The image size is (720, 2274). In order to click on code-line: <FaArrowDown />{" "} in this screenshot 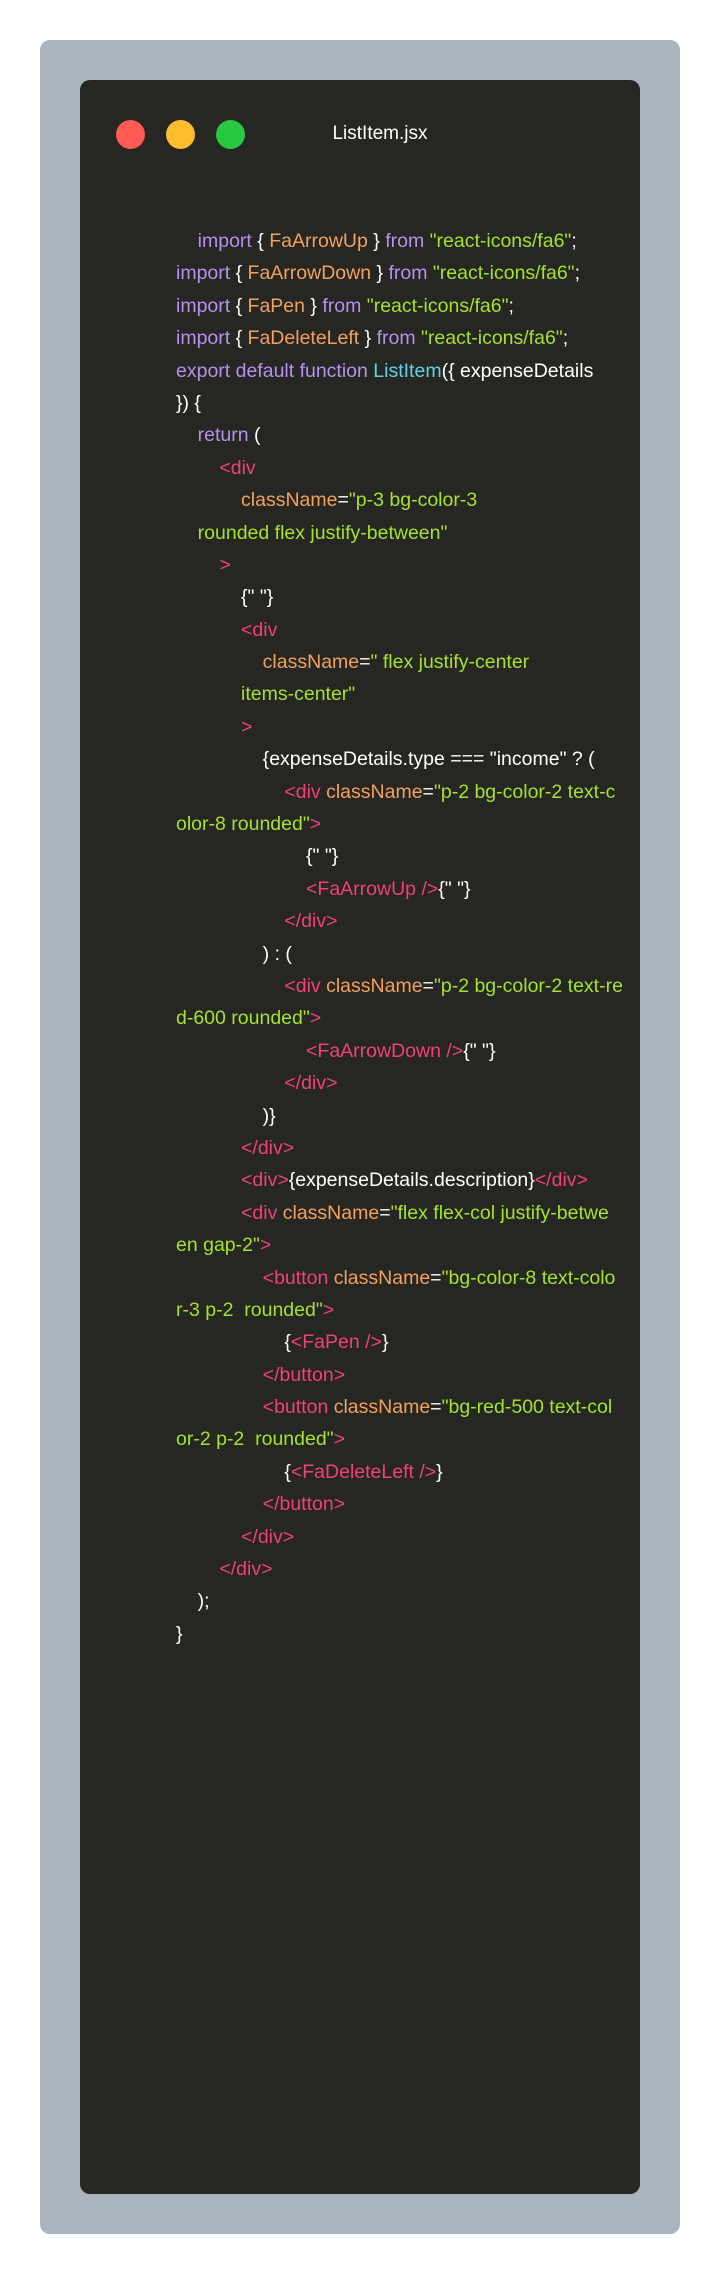, I will do `click(408, 1051)`.